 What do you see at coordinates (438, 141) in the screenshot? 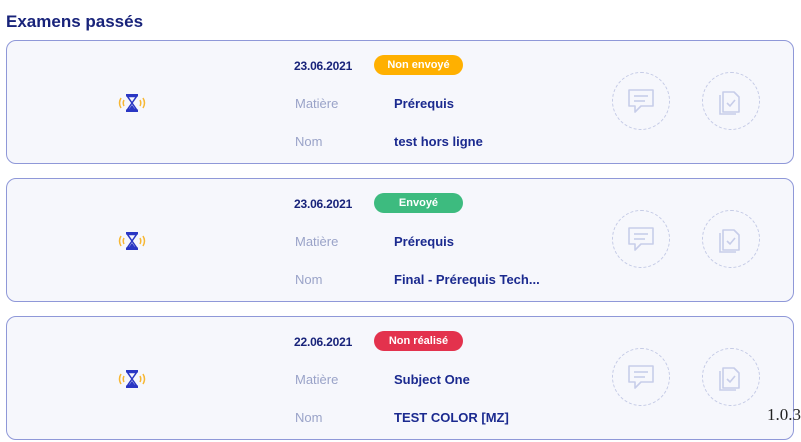
I see `name-value: test hors ligne` at bounding box center [438, 141].